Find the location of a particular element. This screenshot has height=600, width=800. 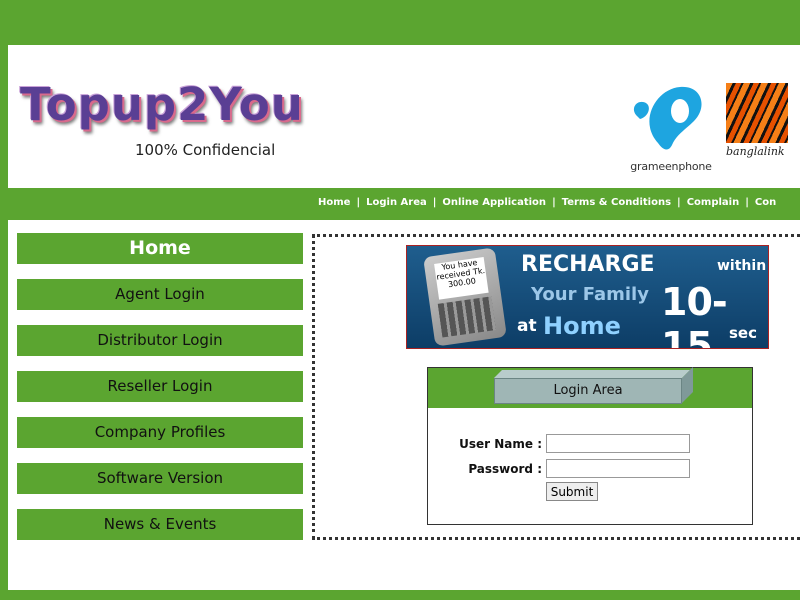

sidebar-item-home: Home is located at coordinates (160, 248).